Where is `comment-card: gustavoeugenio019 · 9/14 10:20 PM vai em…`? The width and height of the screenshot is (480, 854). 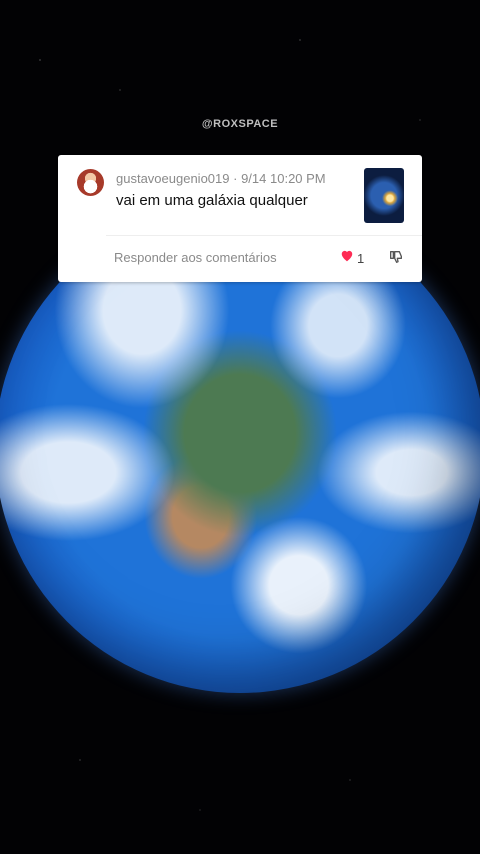
comment-card: gustavoeugenio019 · 9/14 10:20 PM vai em… is located at coordinates (240, 218).